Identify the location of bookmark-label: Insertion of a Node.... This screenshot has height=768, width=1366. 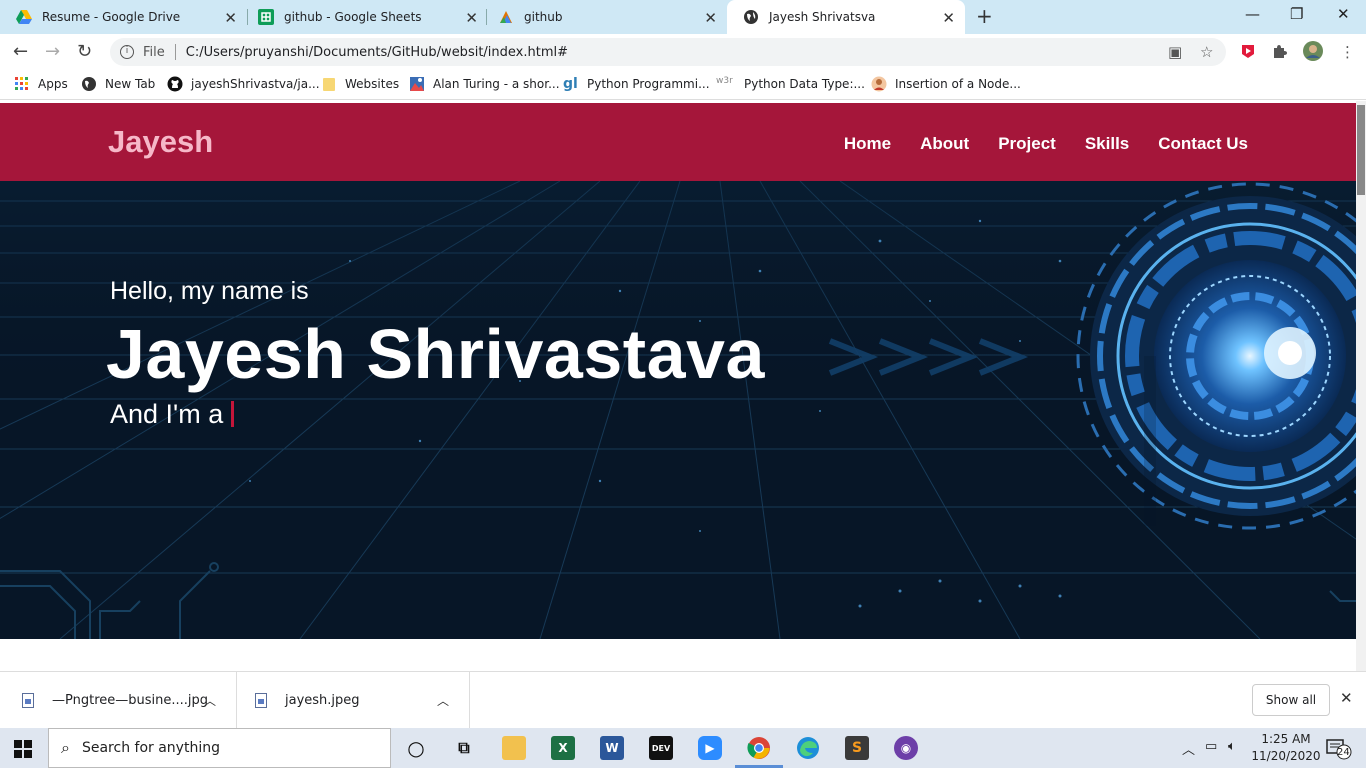
(958, 84).